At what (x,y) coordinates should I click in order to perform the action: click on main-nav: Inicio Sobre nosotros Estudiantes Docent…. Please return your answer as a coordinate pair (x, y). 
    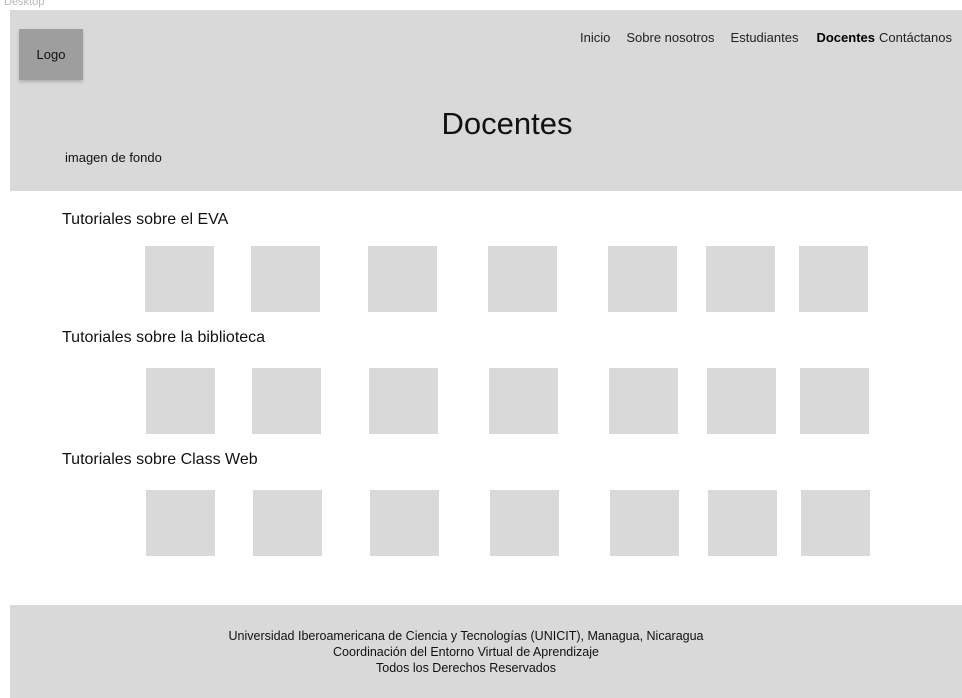
    Looking at the image, I should click on (766, 37).